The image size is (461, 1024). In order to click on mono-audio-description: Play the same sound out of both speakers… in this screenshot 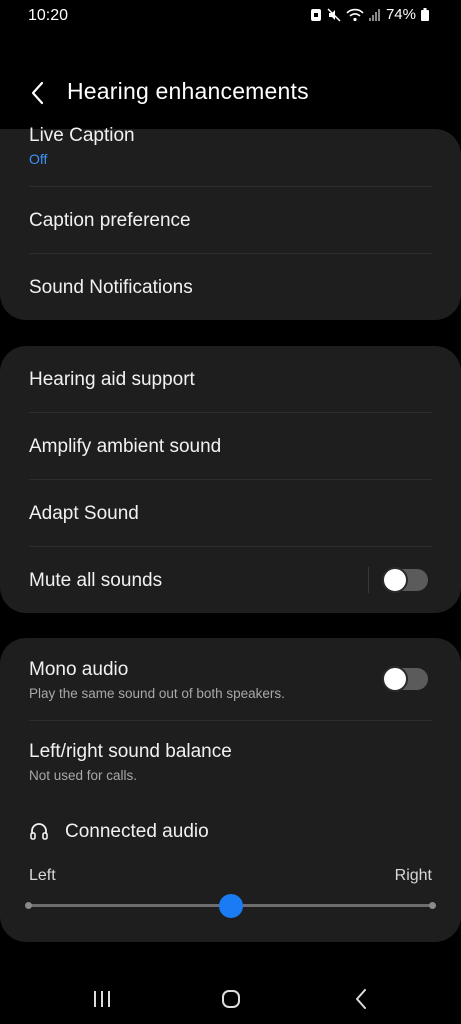, I will do `click(157, 693)`.